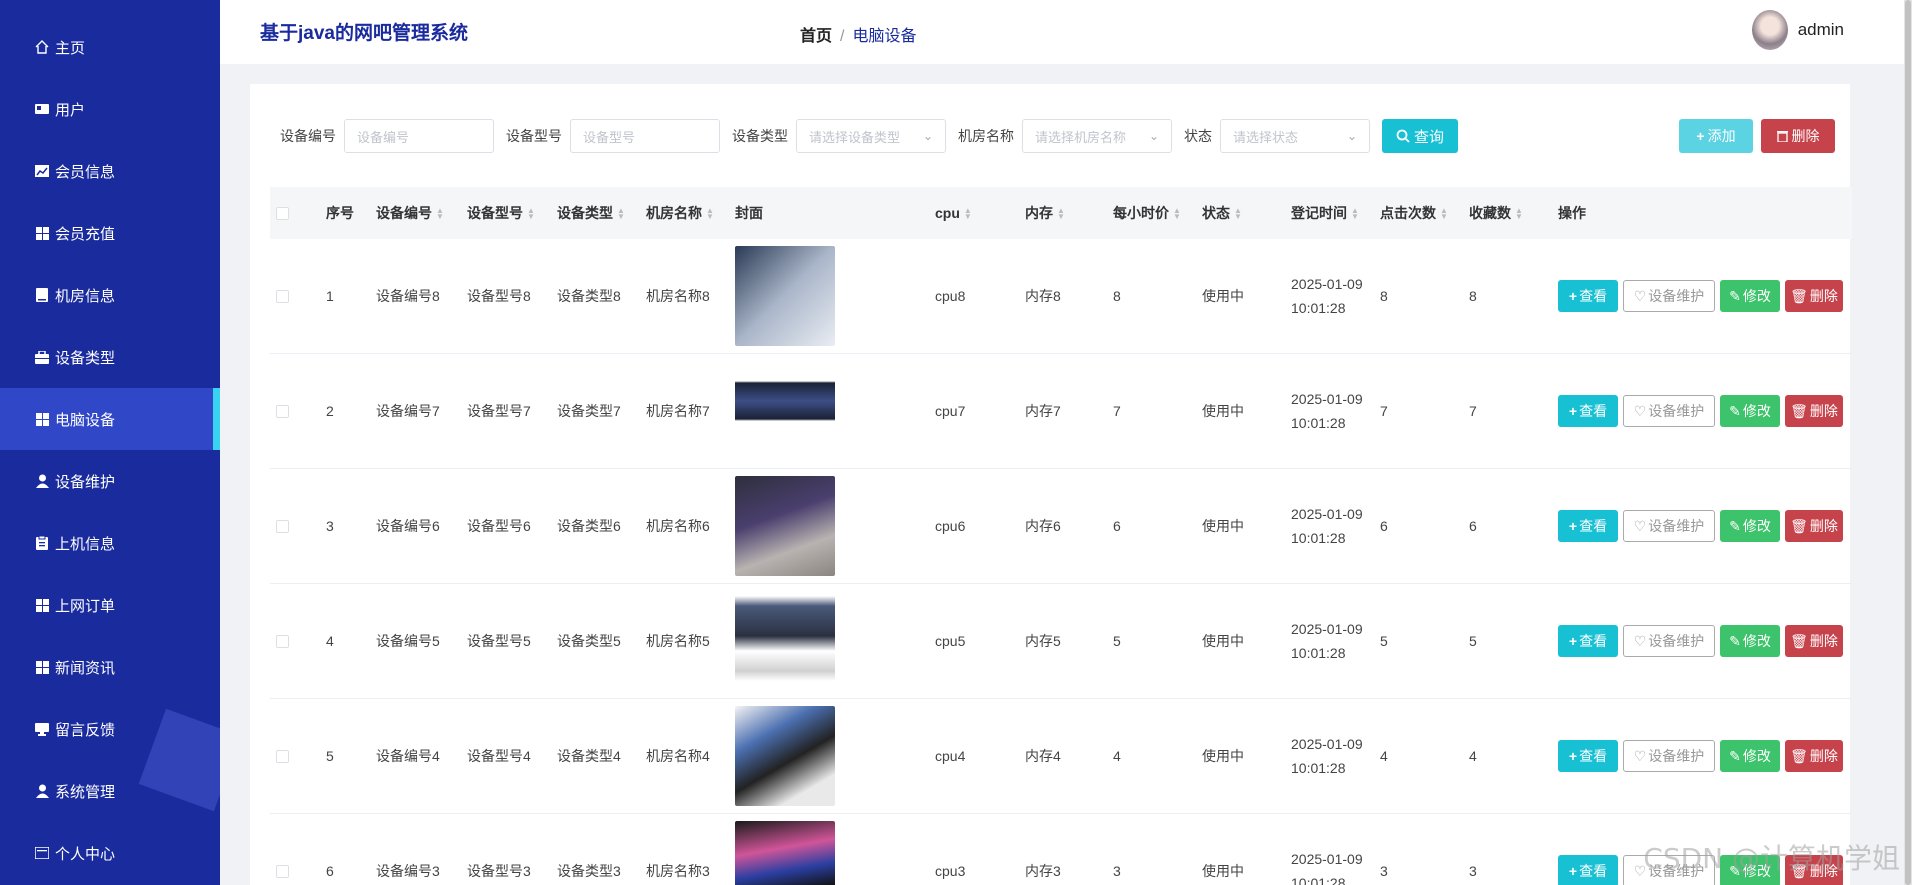 The width and height of the screenshot is (1912, 885). What do you see at coordinates (110, 419) in the screenshot?
I see `sidebar-item-computer-device: 电脑设备` at bounding box center [110, 419].